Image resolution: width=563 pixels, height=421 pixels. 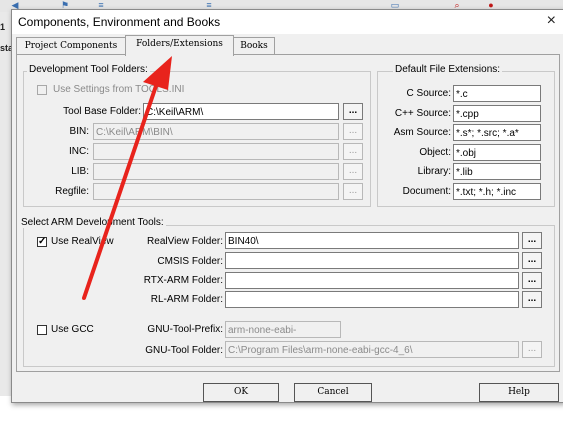 I want to click on regfile-input, so click(x=216, y=191).